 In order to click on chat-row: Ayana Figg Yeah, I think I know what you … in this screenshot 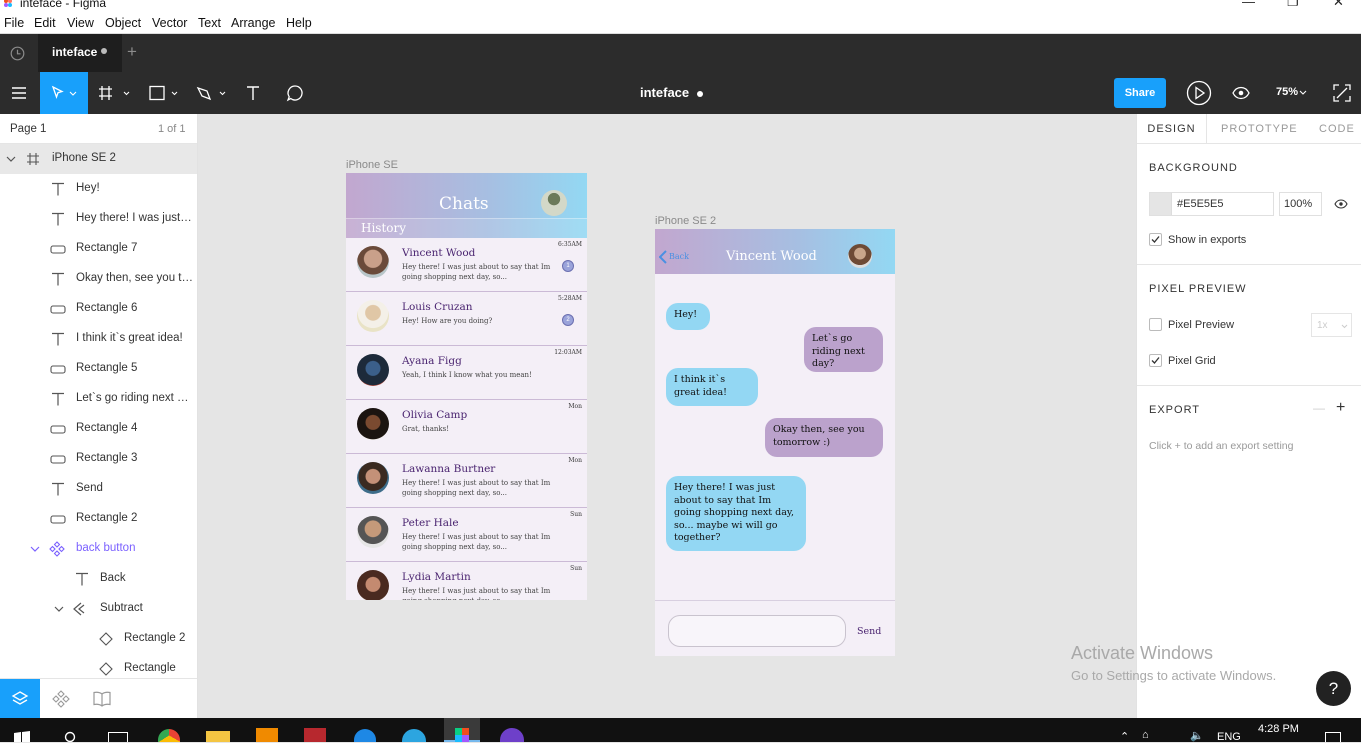, I will do `click(466, 373)`.